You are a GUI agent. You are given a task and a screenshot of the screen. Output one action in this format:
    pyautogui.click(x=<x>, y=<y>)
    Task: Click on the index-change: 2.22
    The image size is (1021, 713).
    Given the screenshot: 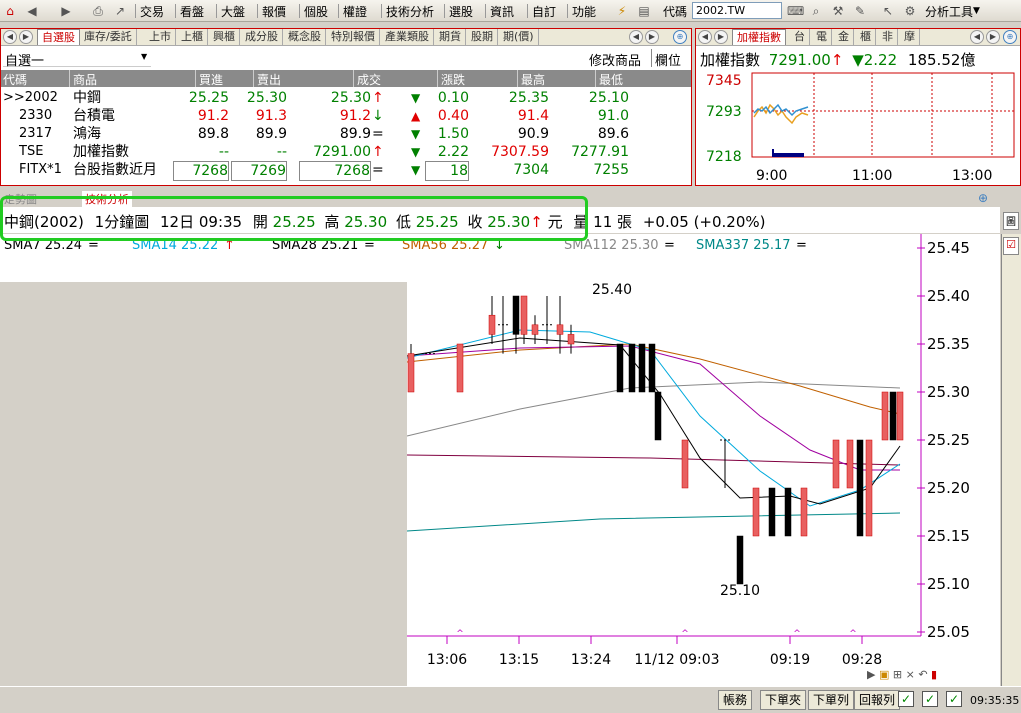 What is the action you would take?
    pyautogui.click(x=880, y=60)
    